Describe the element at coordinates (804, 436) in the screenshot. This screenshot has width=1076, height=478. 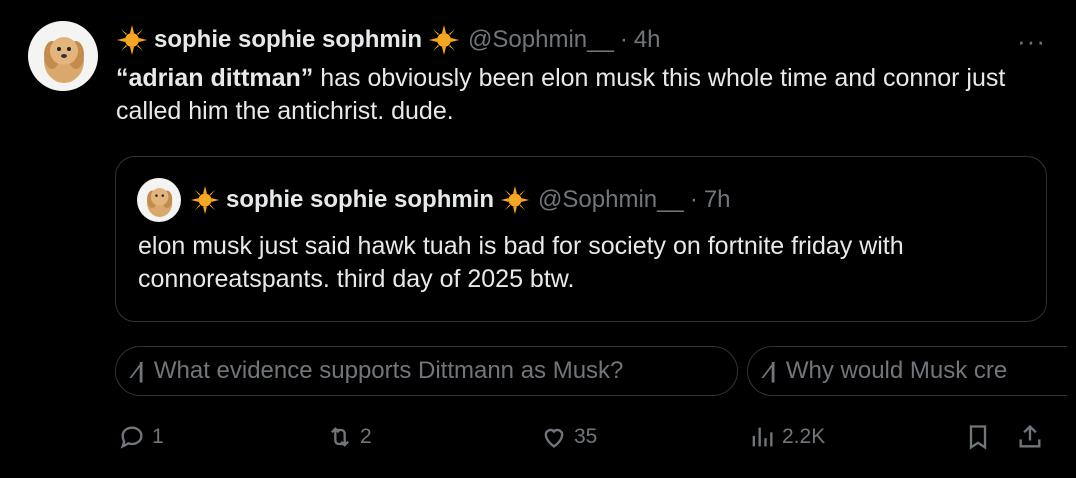
I see `views-count: 2.2K` at that location.